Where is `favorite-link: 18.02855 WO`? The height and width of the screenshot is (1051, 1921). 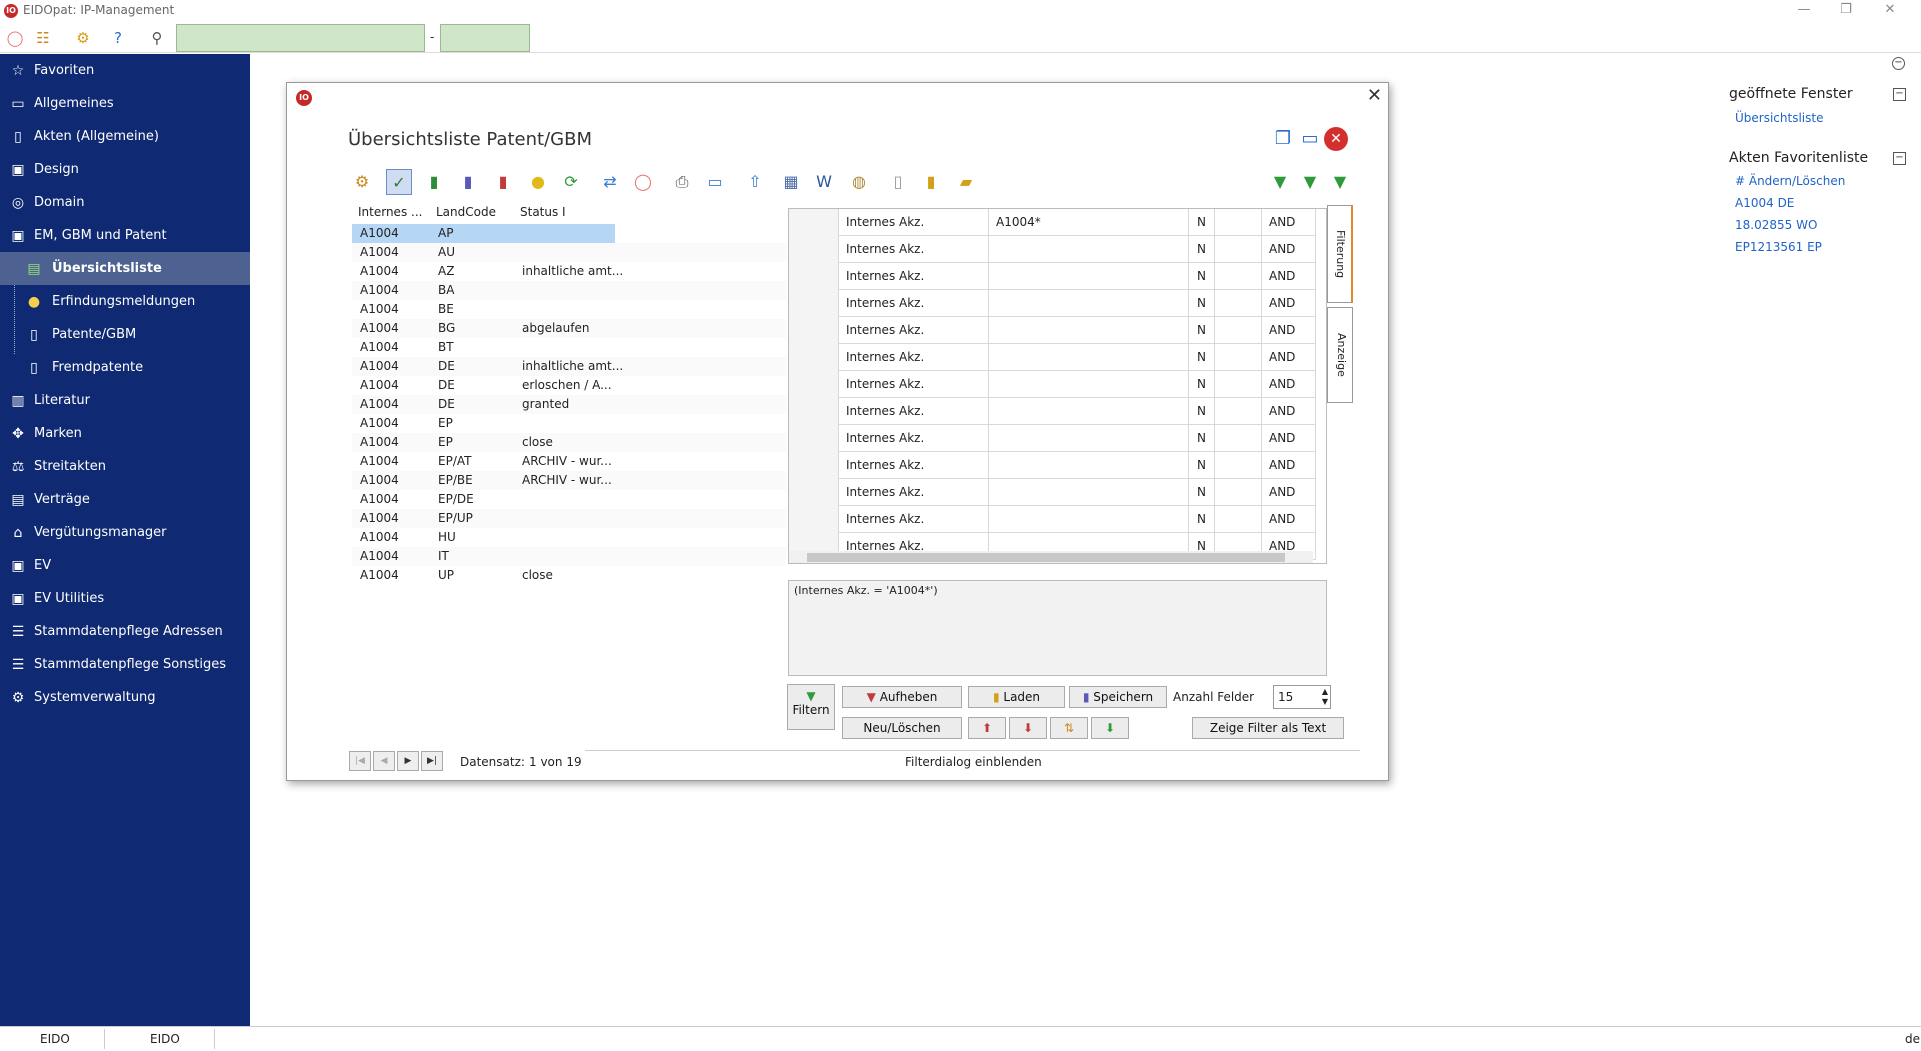
favorite-link: 18.02855 WO is located at coordinates (1776, 225).